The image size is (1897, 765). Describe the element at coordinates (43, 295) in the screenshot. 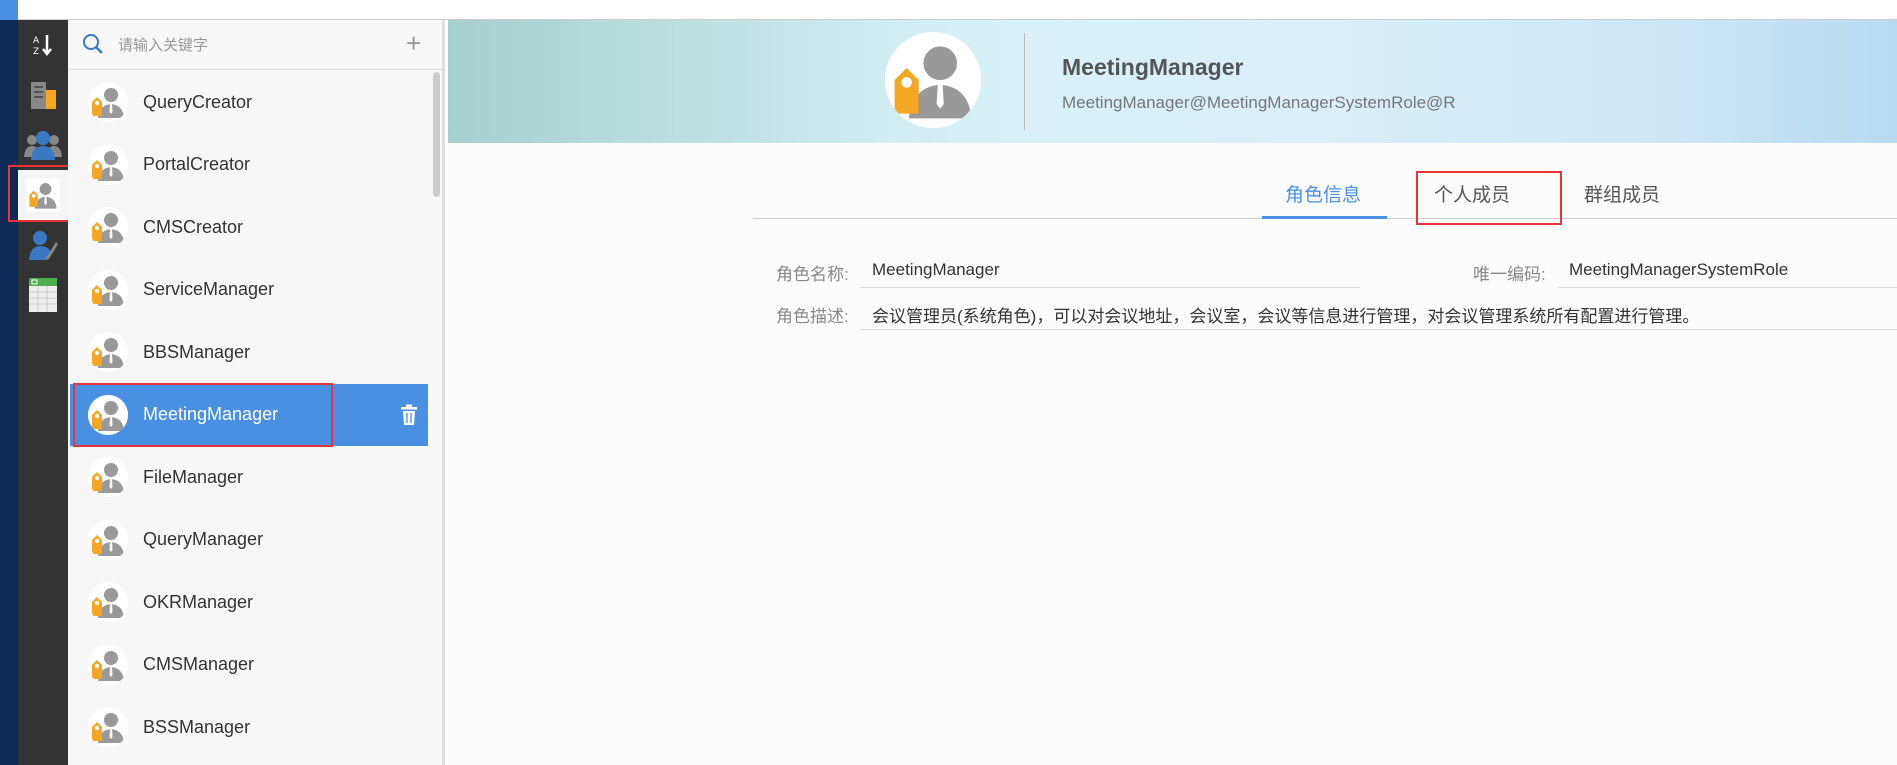

I see `spreadsheet-icon` at that location.